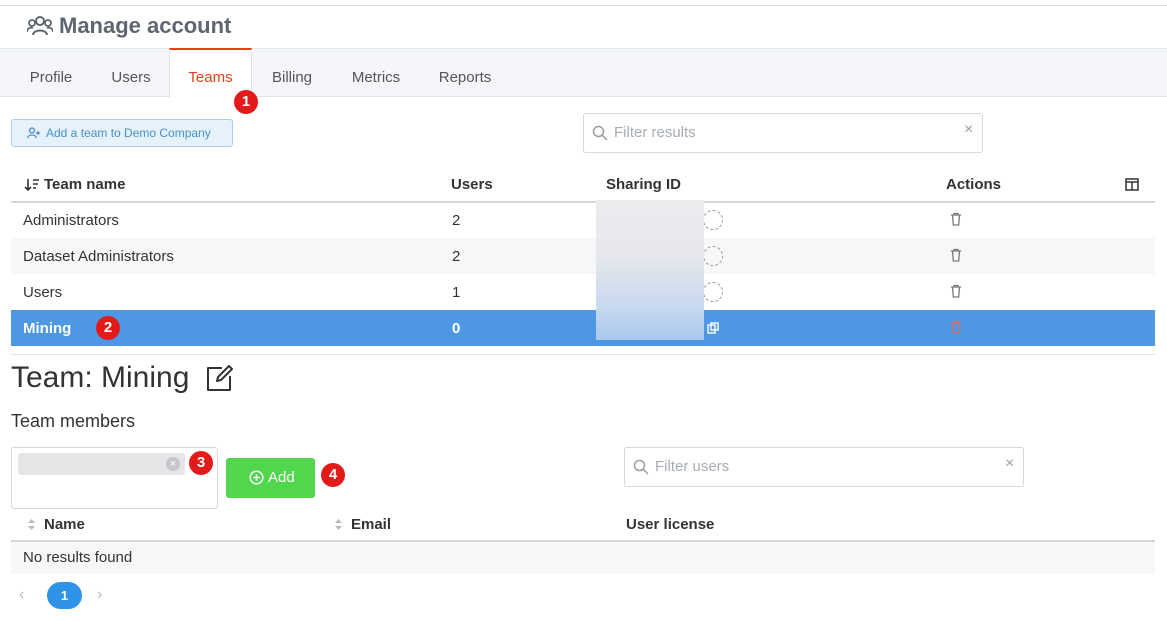  I want to click on empty-message: No results found, so click(78, 557).